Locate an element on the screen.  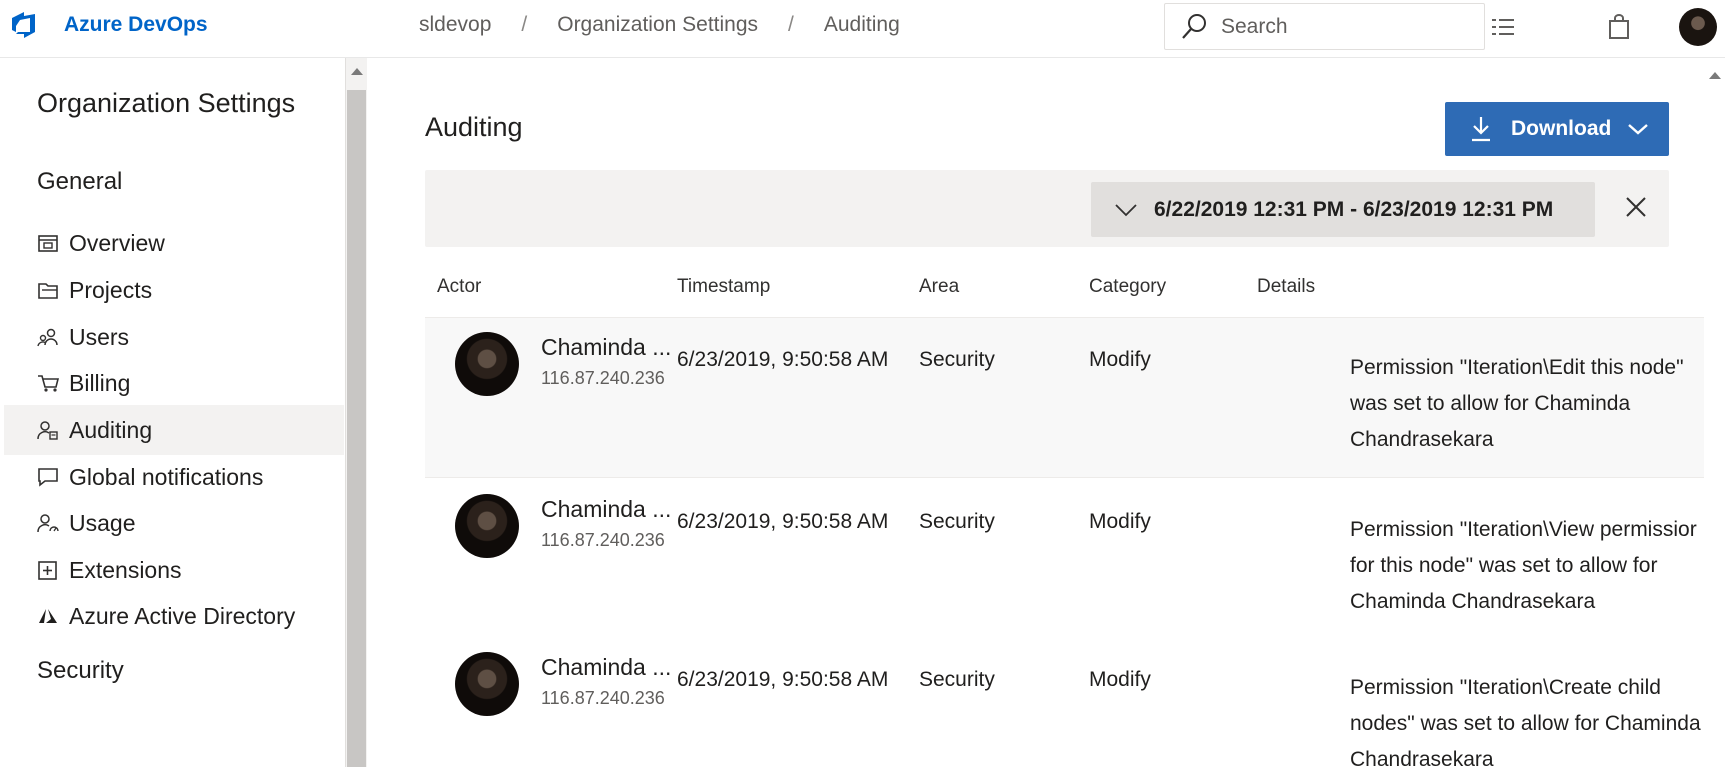
sidebar-scrollbar is located at coordinates (356, 412).